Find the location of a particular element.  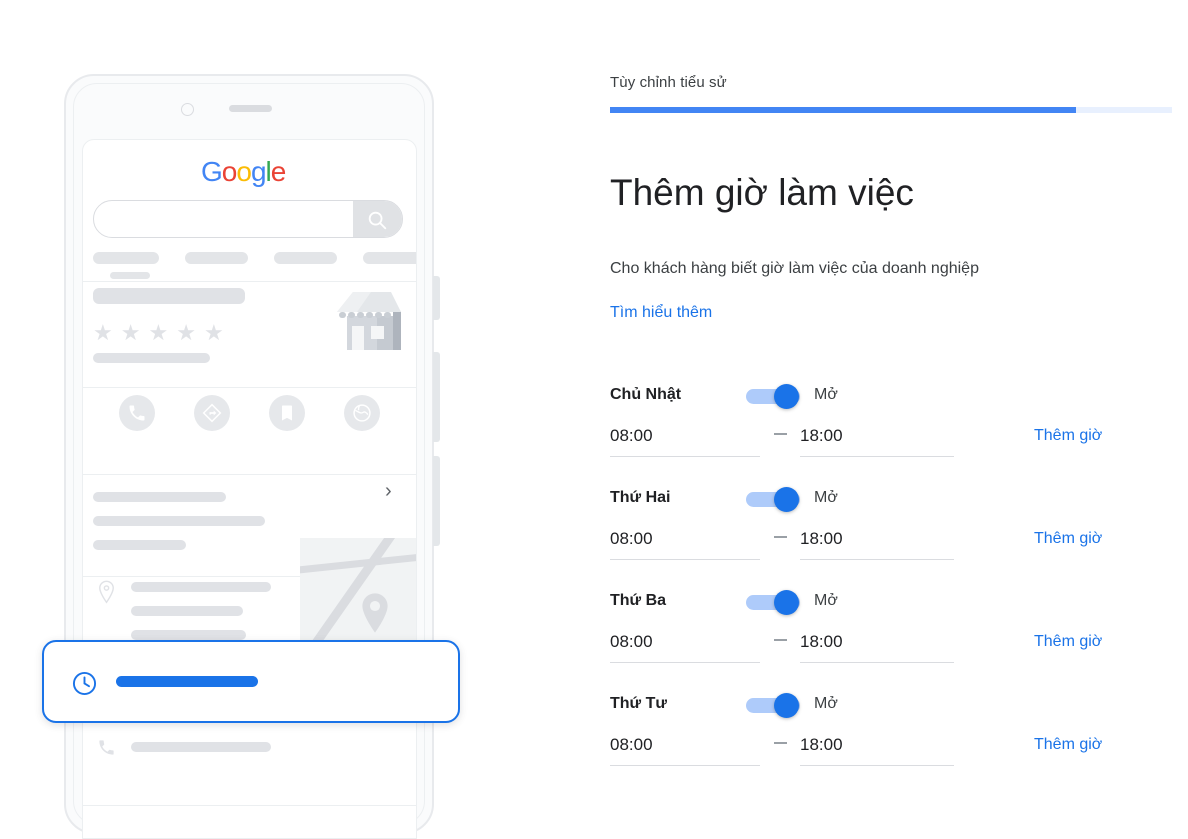

logo-letter-g2: g is located at coordinates (258, 171).